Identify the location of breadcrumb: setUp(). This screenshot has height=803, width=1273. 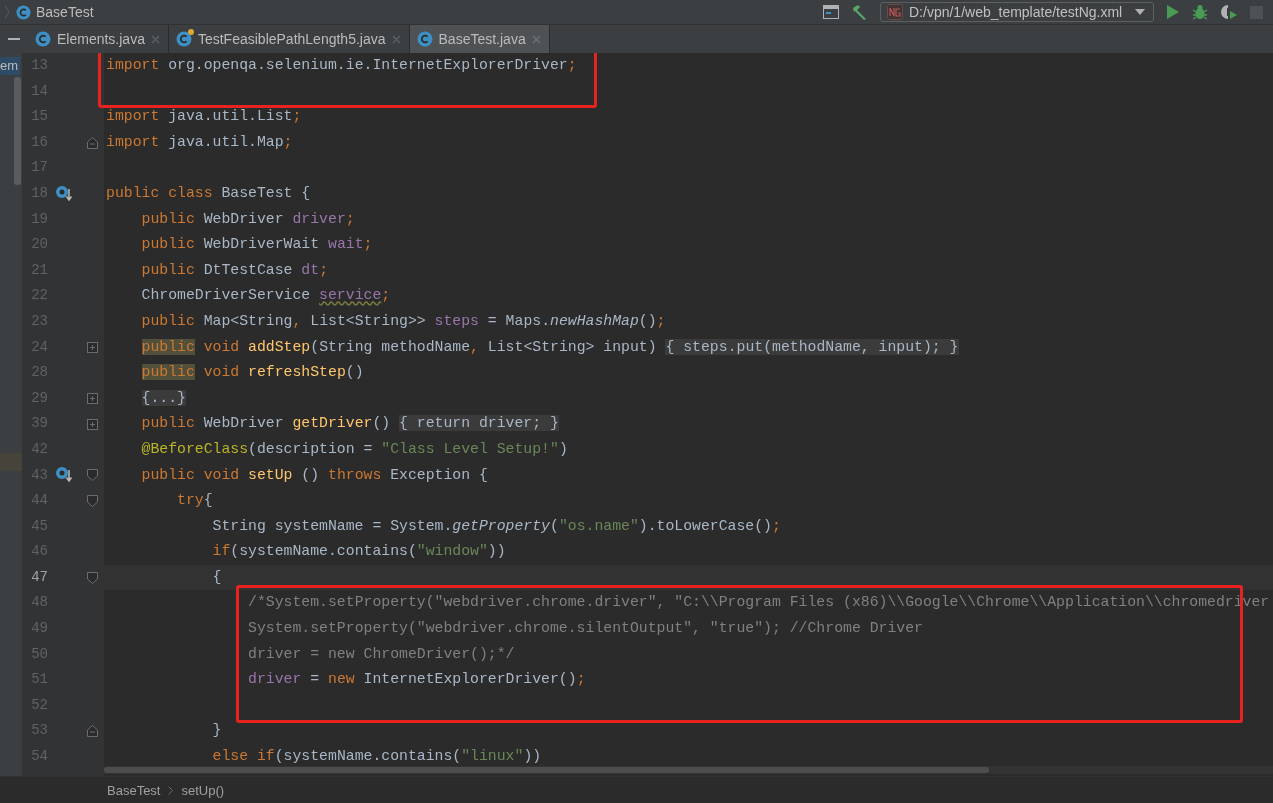
(203, 790).